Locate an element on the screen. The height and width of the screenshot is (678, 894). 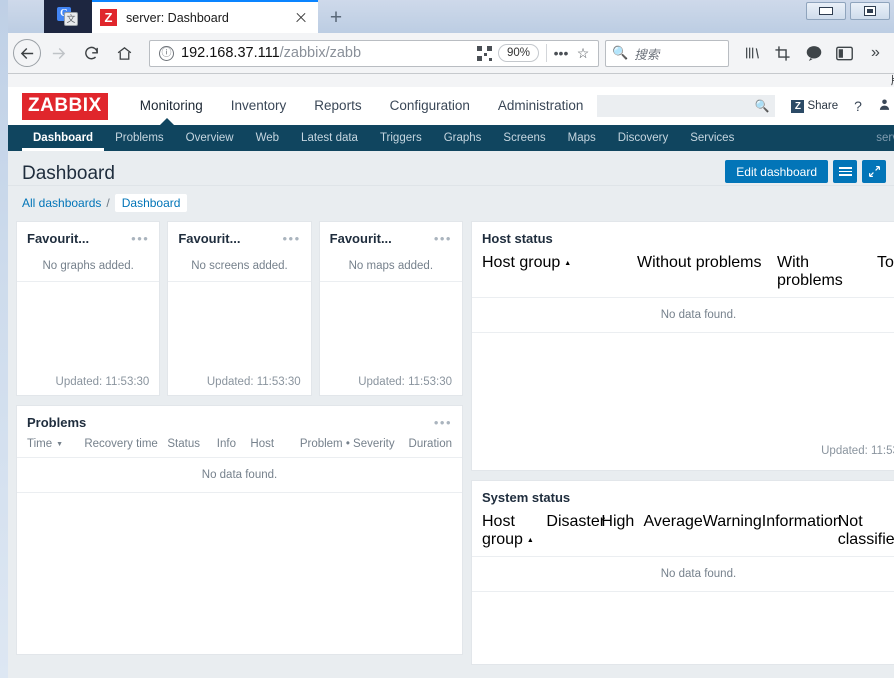
browser-search-bar: 🔍 搜索 is located at coordinates (667, 53).